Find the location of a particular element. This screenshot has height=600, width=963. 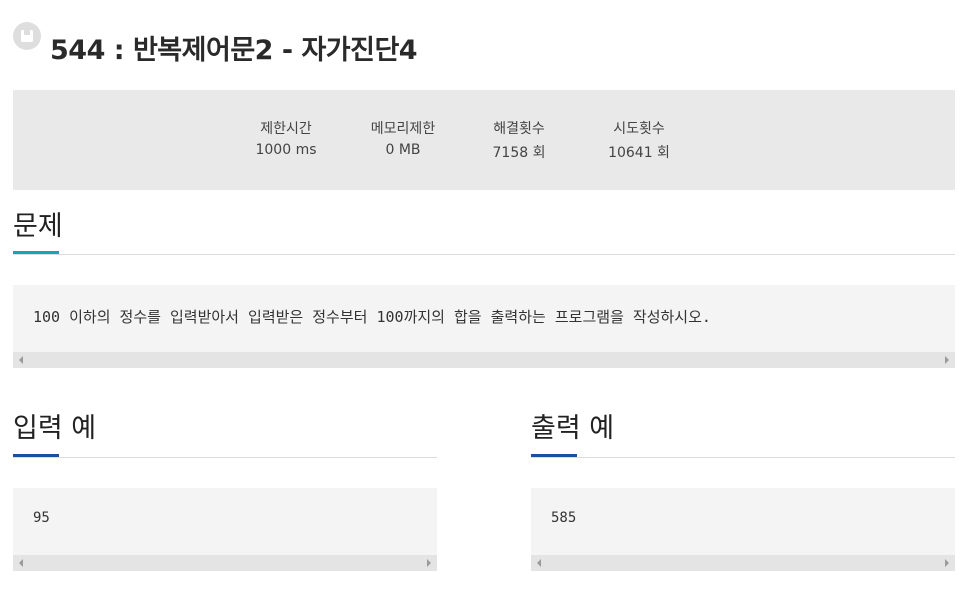

output-example-heading: 출력 예 is located at coordinates (573, 428).